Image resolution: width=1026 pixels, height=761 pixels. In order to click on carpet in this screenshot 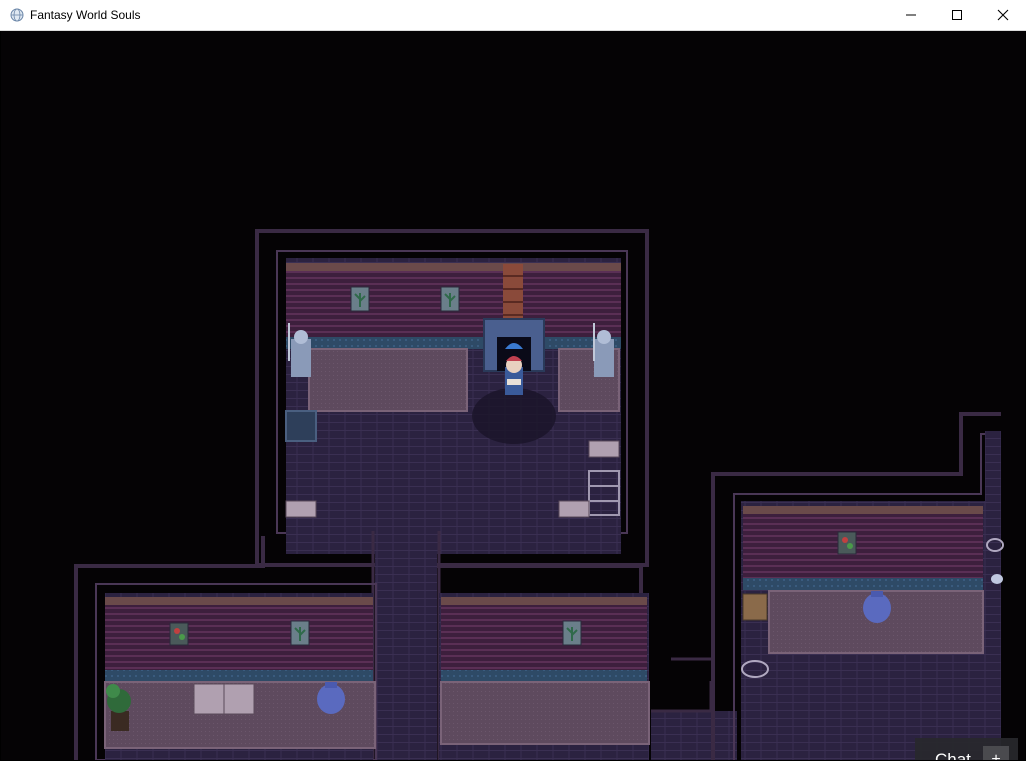, I will do `click(545, 713)`.